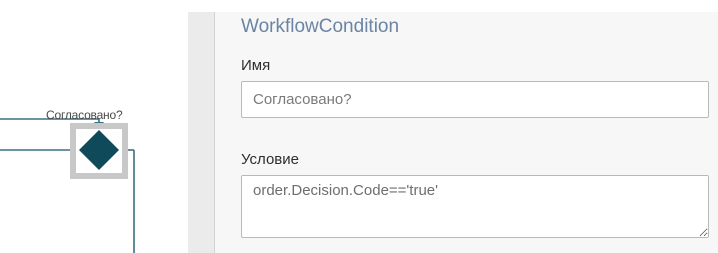 The image size is (718, 253). Describe the element at coordinates (84, 115) in the screenshot. I see `condition-node-label: Согласовано?` at that location.